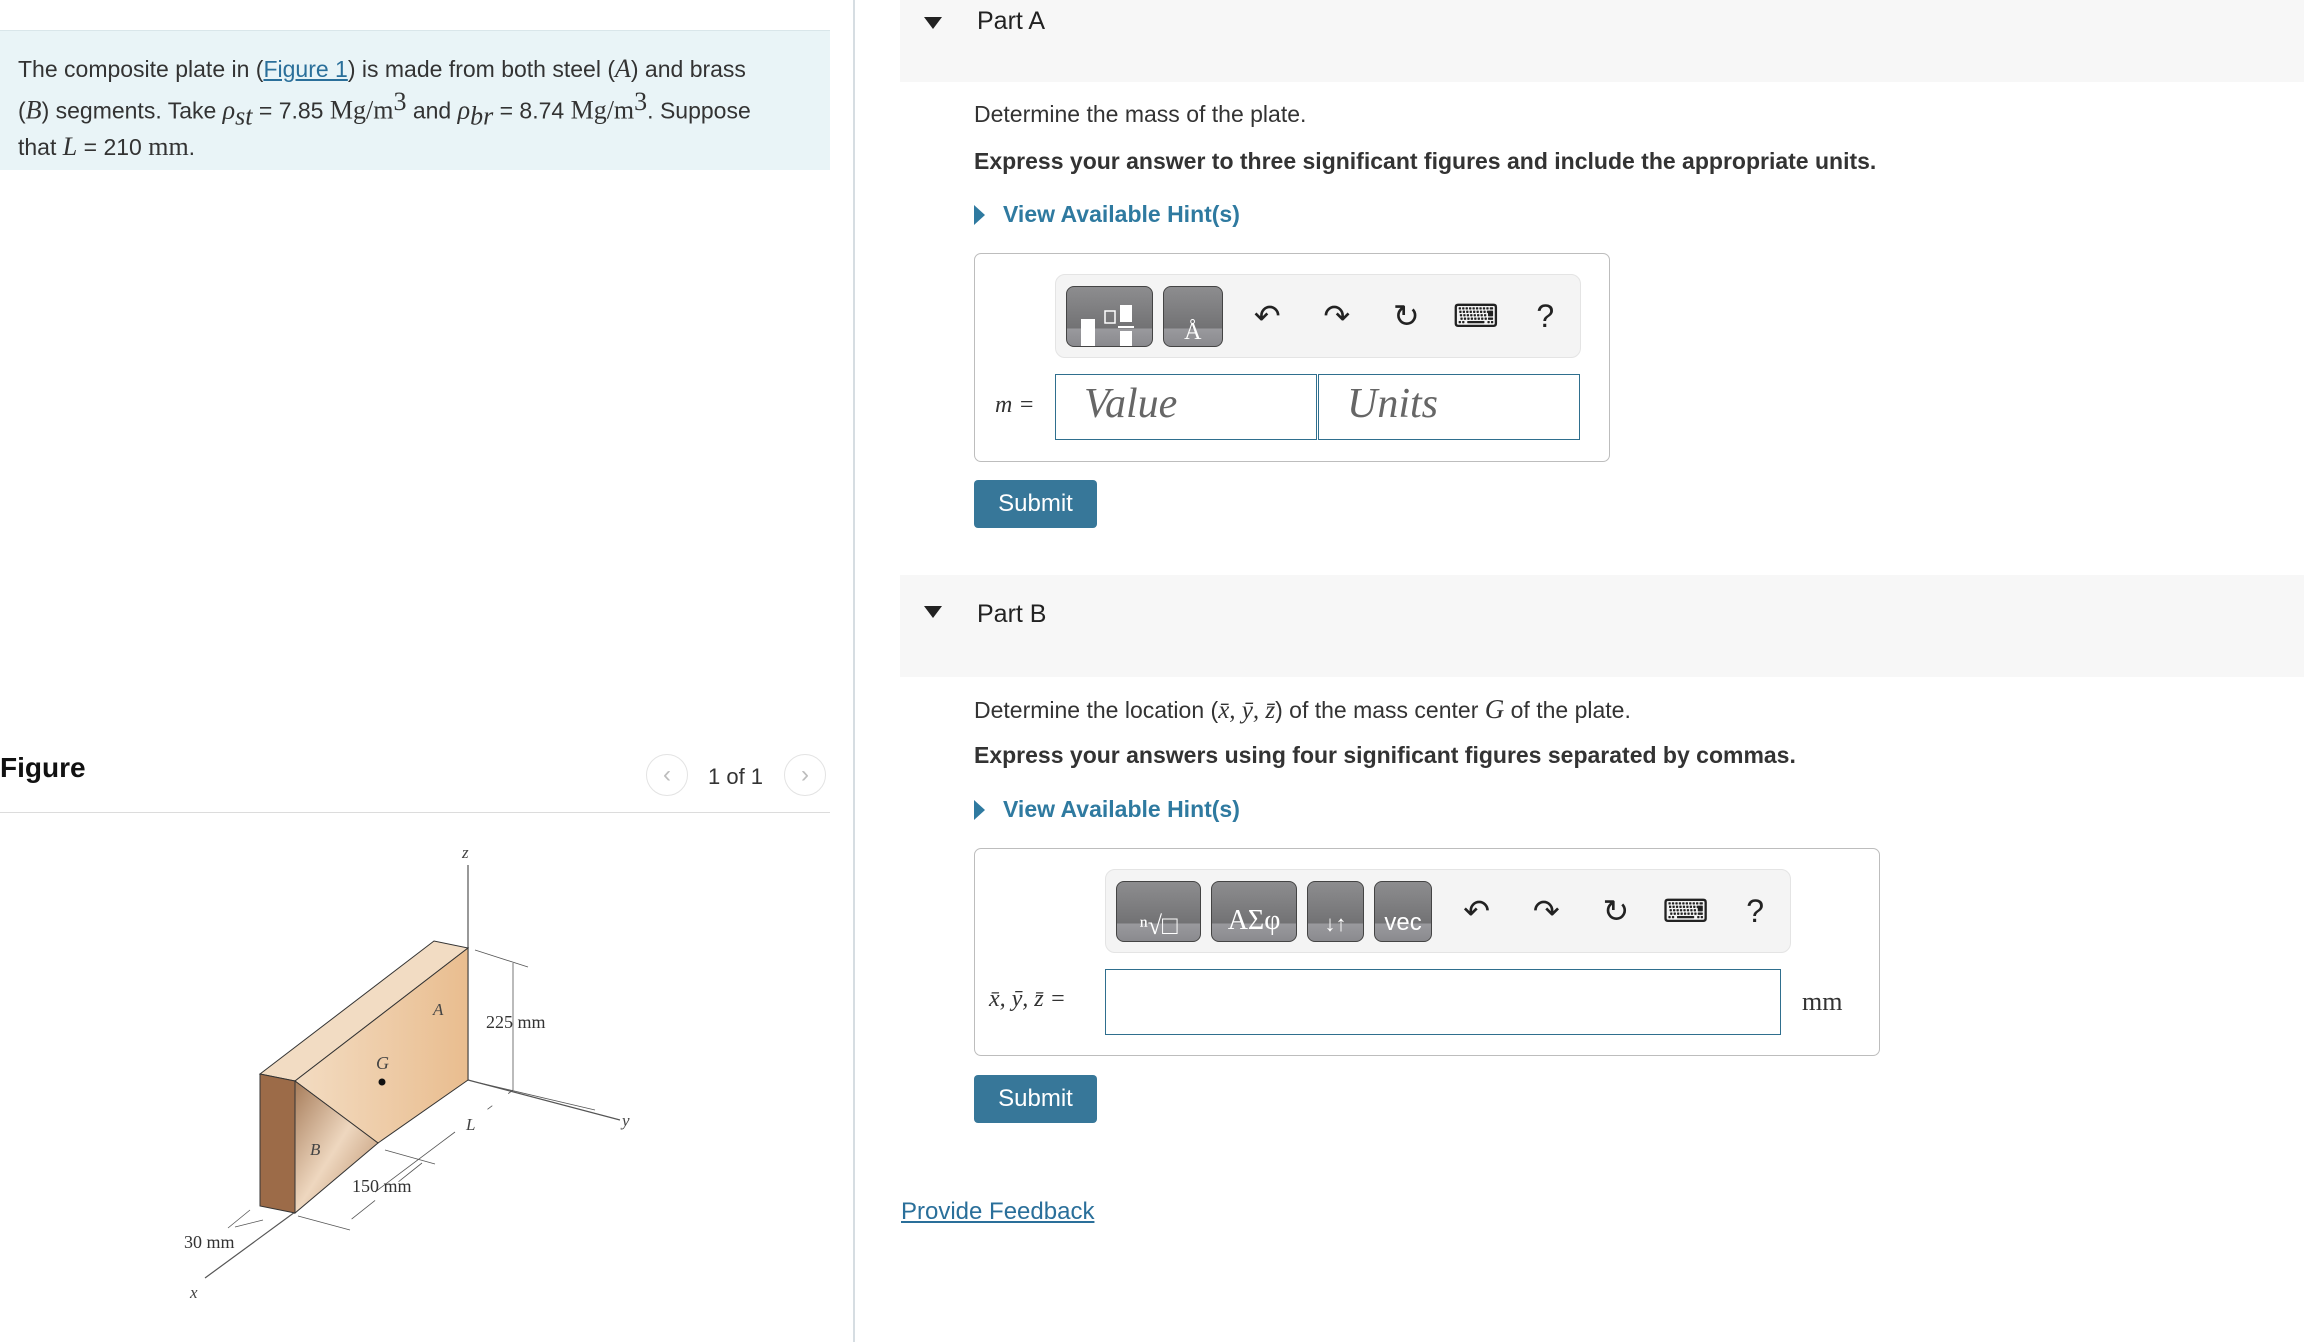 The image size is (2304, 1342). I want to click on var-A: A, so click(622, 68).